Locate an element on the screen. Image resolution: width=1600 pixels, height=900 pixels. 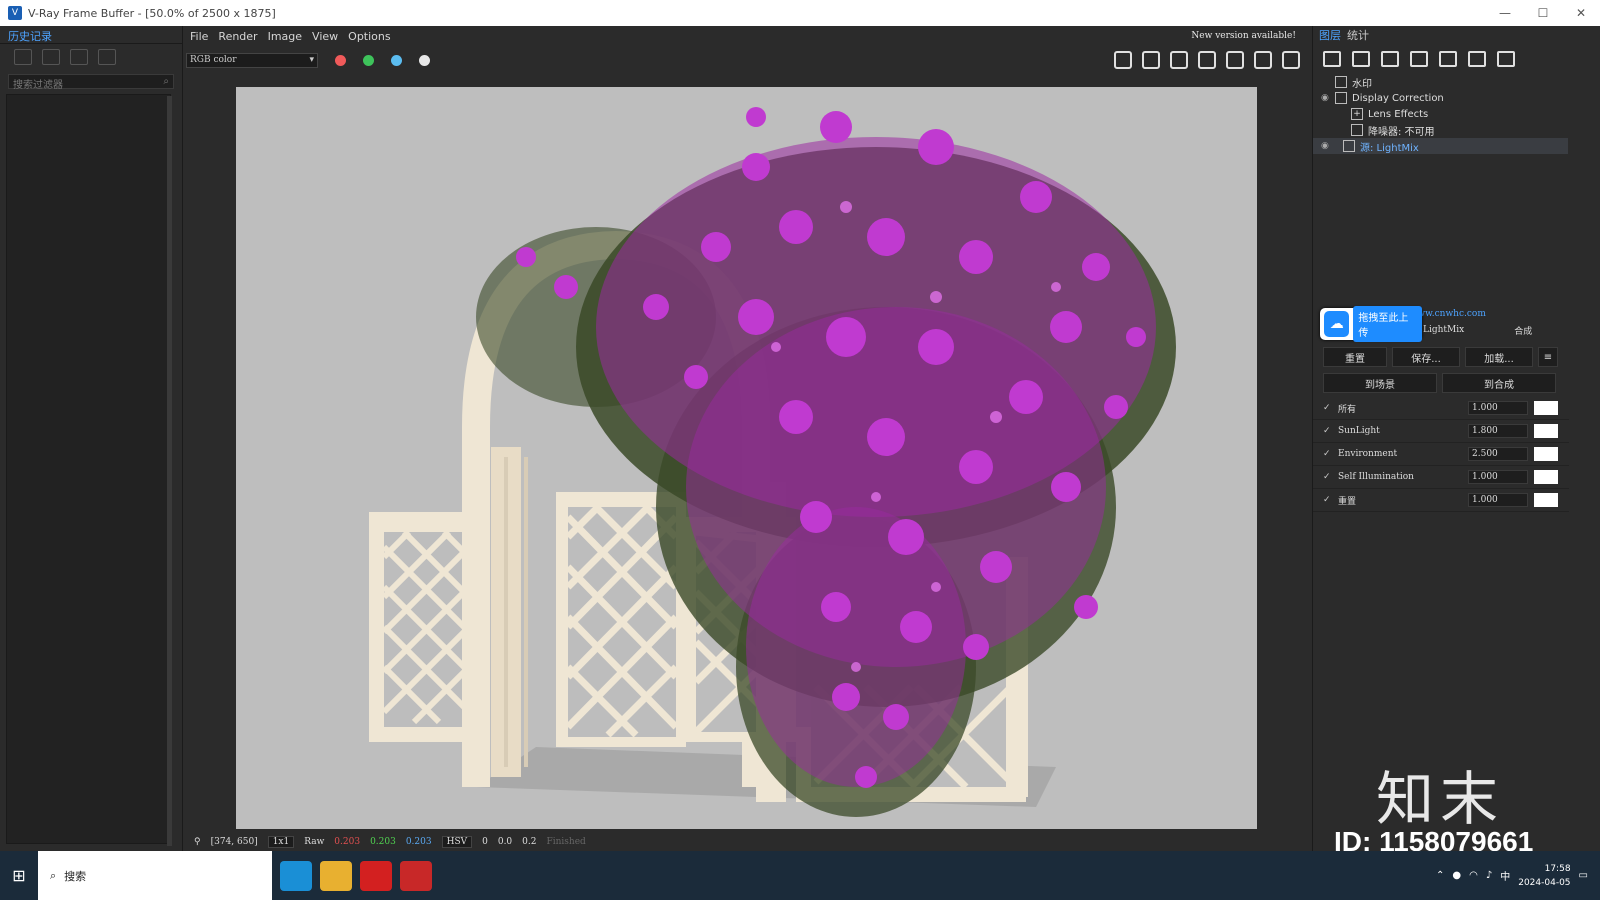
history-search-input: 搜索过滤器 ⌕ is located at coordinates (91, 82).